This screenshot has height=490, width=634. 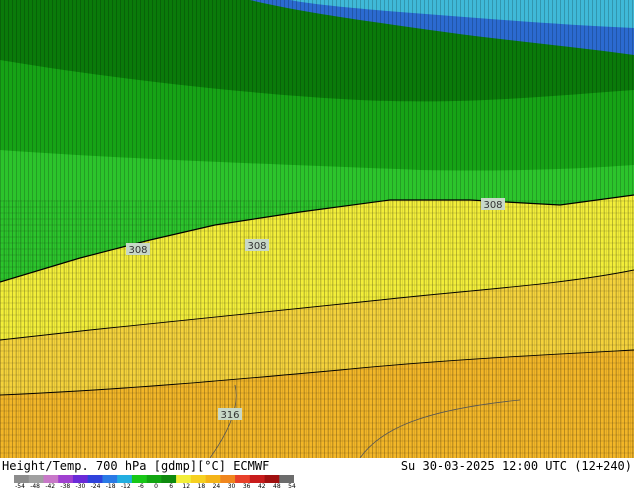 What do you see at coordinates (50, 486) in the screenshot?
I see `colorbar-tick-label: -42` at bounding box center [50, 486].